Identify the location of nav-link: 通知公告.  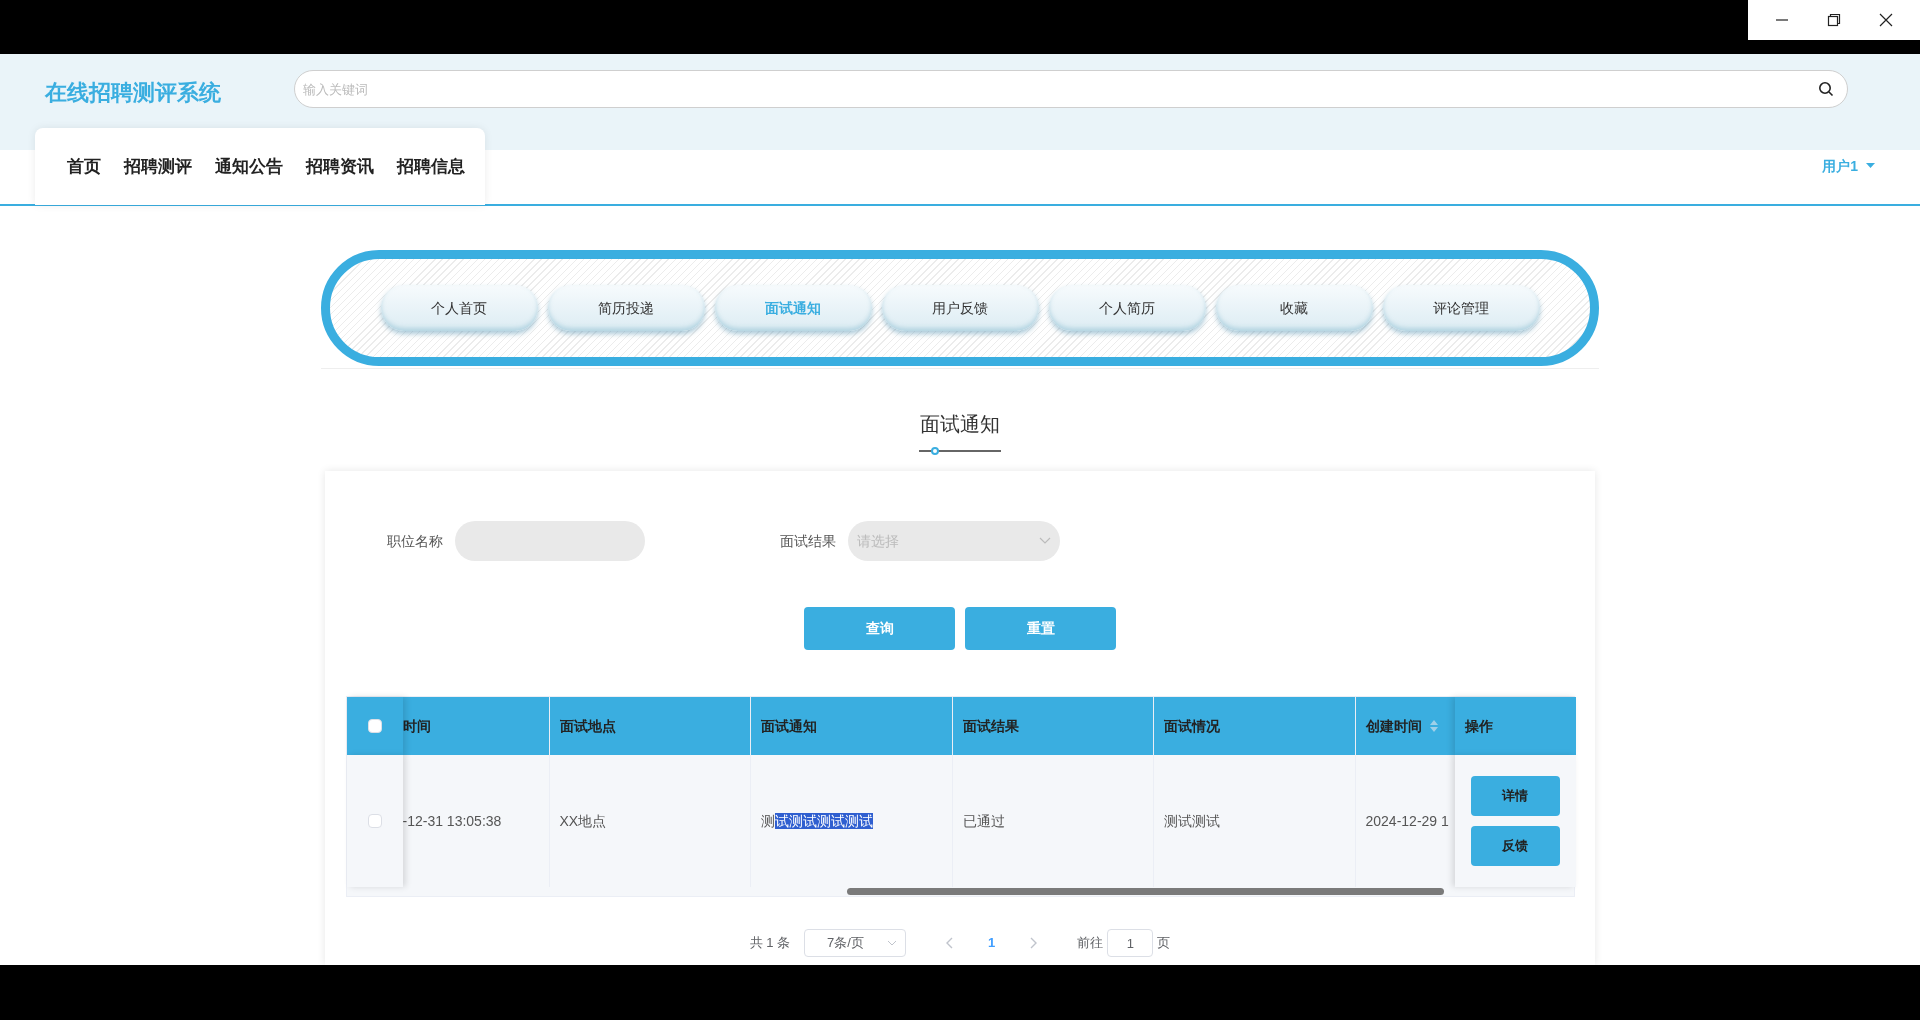
(249, 166).